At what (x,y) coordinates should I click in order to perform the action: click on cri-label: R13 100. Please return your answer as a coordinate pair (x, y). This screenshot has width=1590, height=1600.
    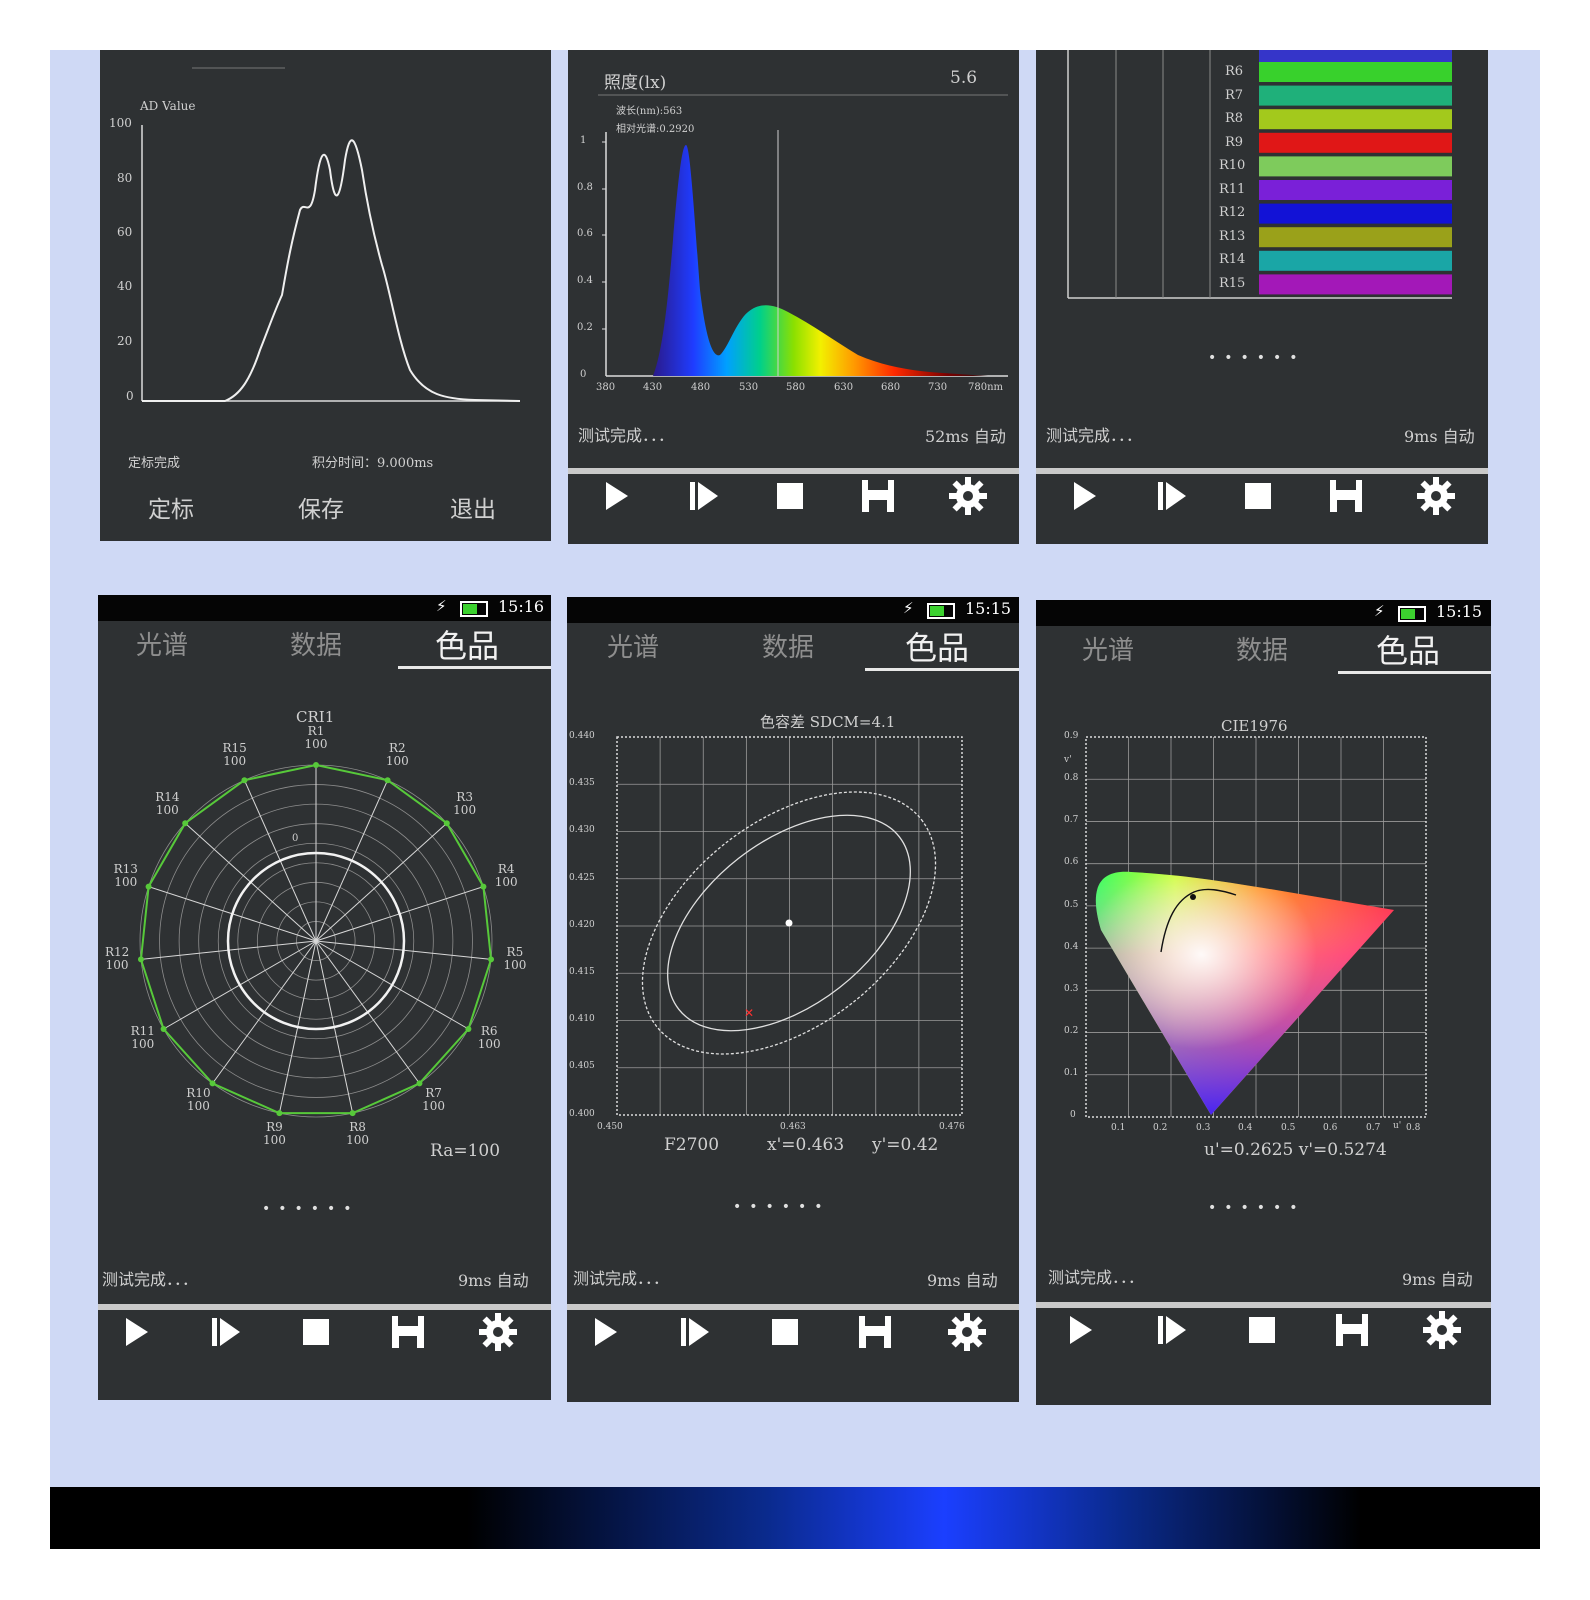
    Looking at the image, I should click on (125, 876).